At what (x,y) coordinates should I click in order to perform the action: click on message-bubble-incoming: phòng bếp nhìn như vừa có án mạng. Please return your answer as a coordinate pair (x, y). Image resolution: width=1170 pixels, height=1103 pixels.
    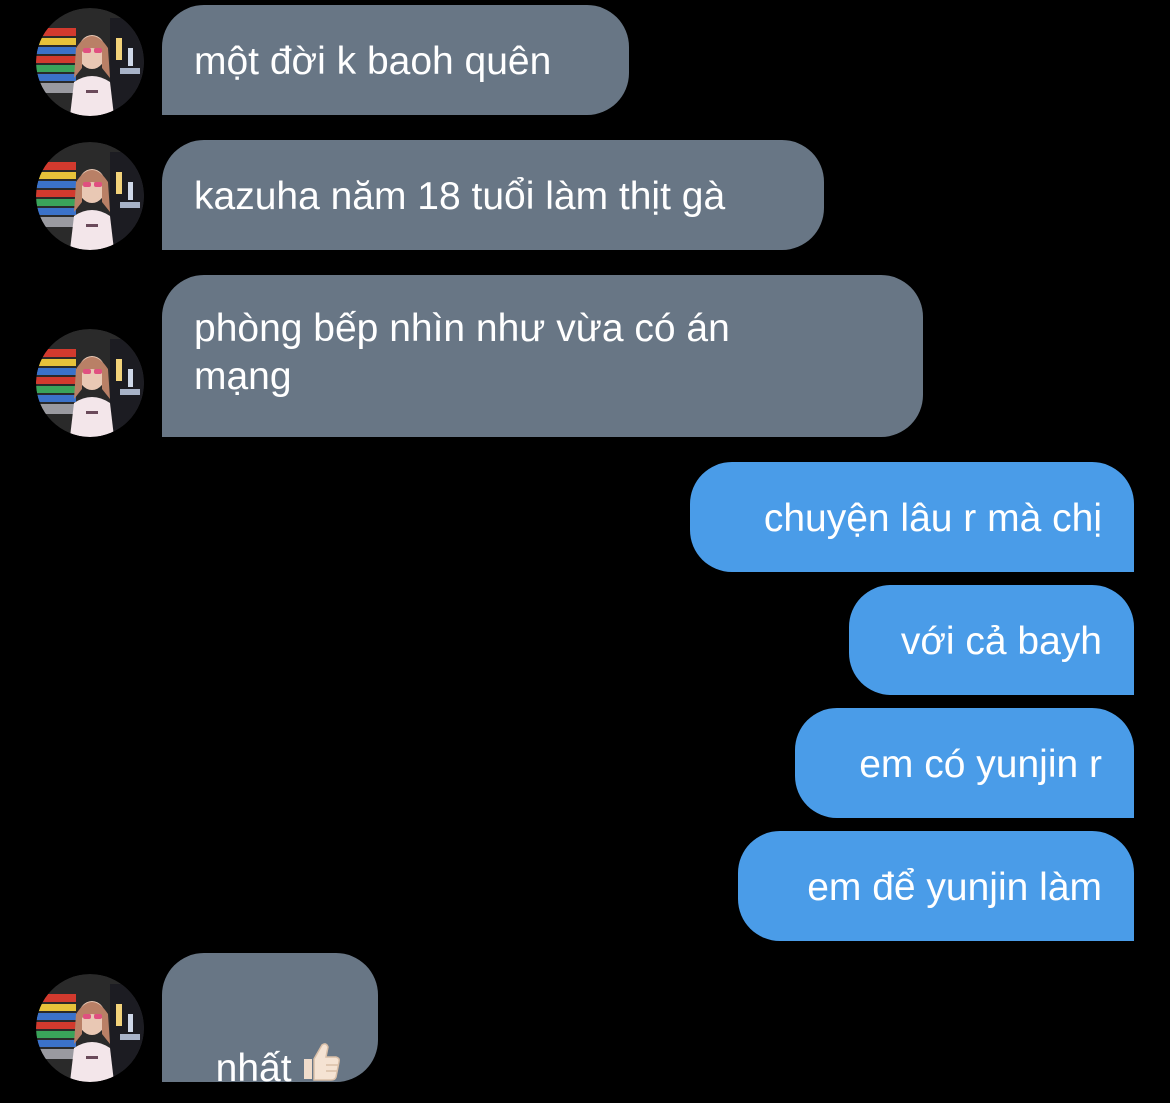
    Looking at the image, I should click on (542, 356).